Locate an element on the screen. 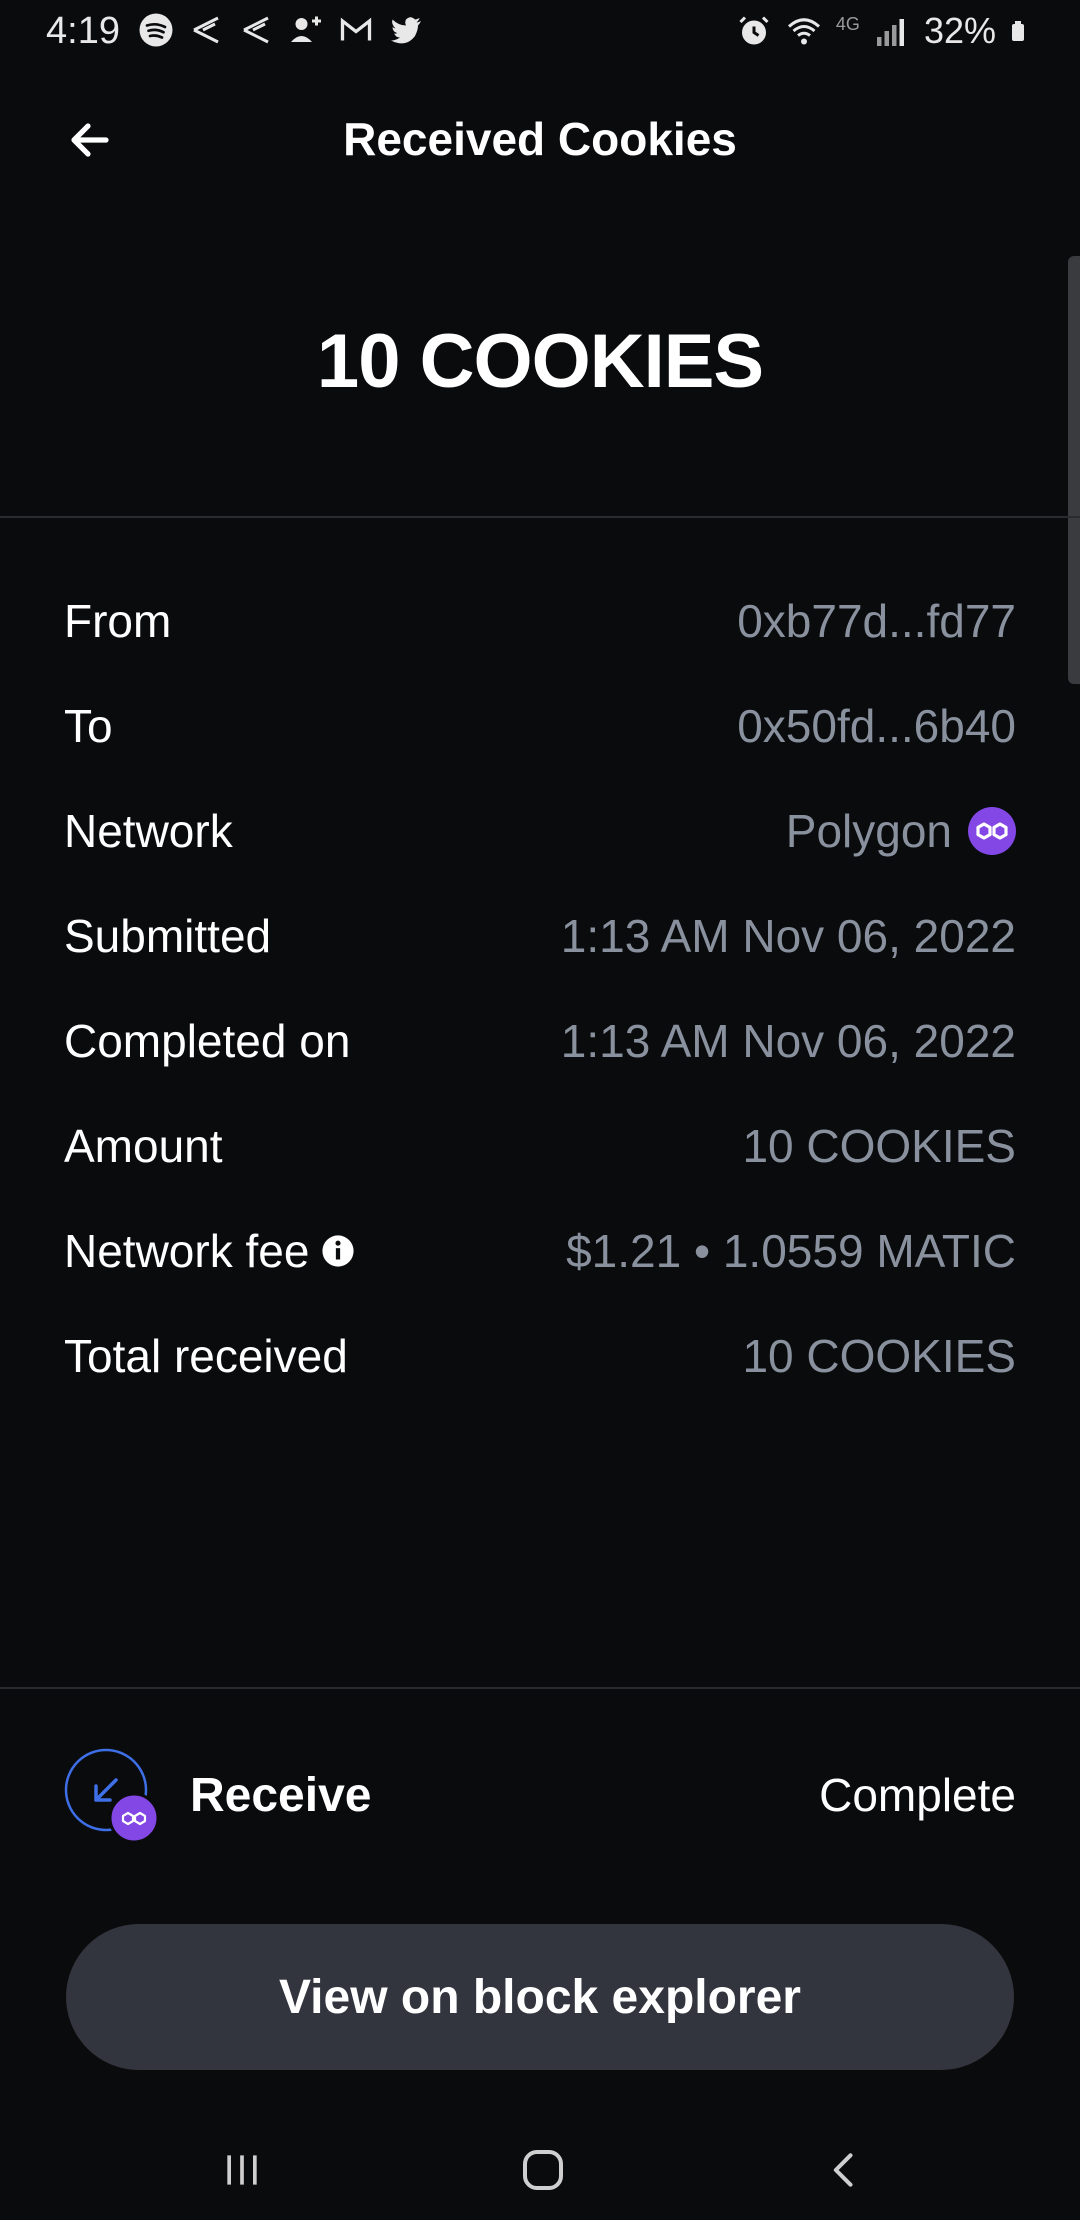  detail-label: Amount is located at coordinates (143, 1145).